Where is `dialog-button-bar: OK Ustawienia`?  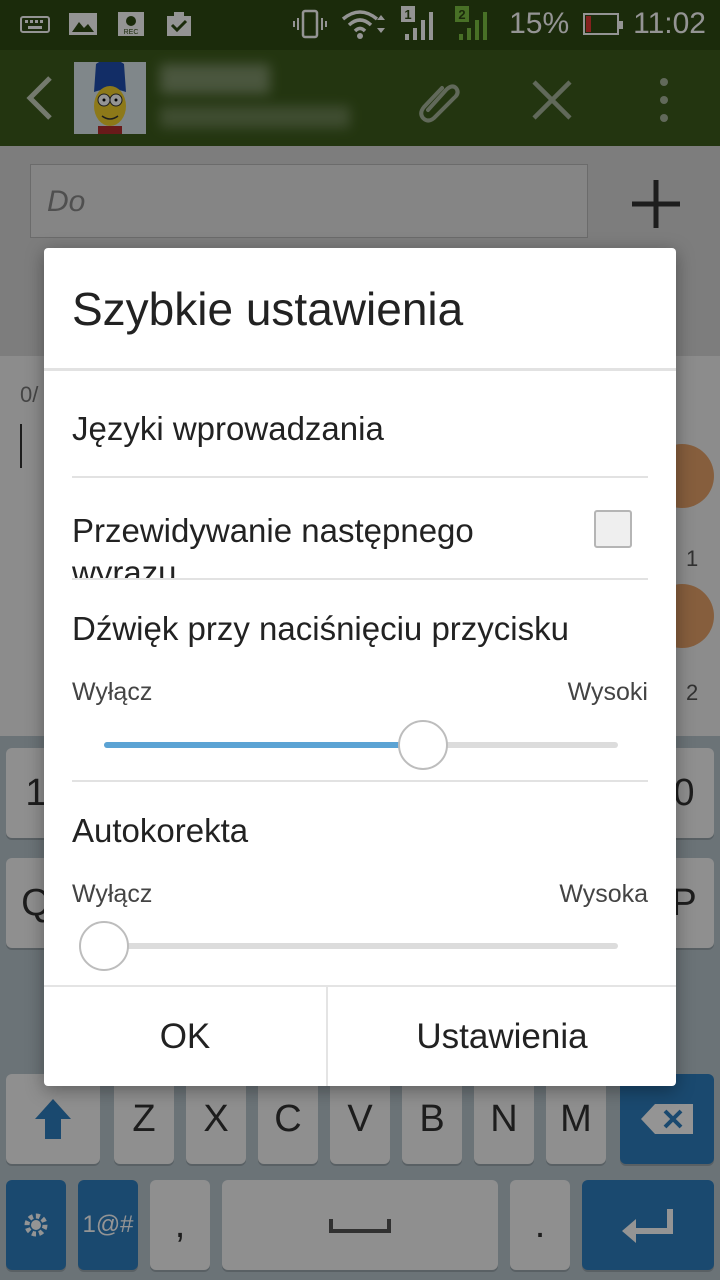
dialog-button-bar: OK Ustawienia is located at coordinates (360, 1035).